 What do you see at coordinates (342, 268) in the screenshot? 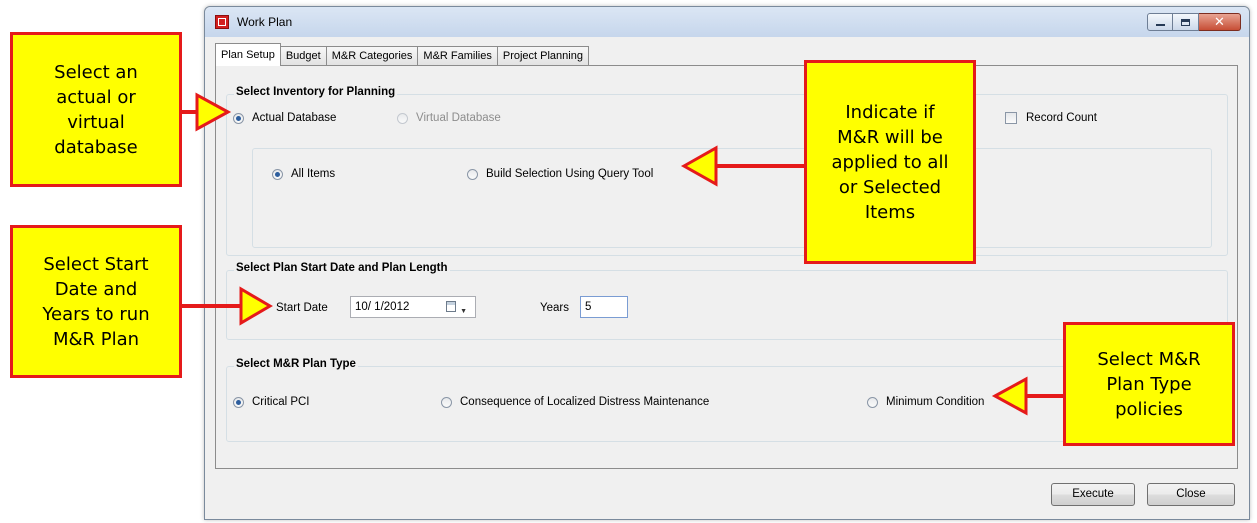
I see `plan-date-group-title: Select Plan Start Date and Plan Length` at bounding box center [342, 268].